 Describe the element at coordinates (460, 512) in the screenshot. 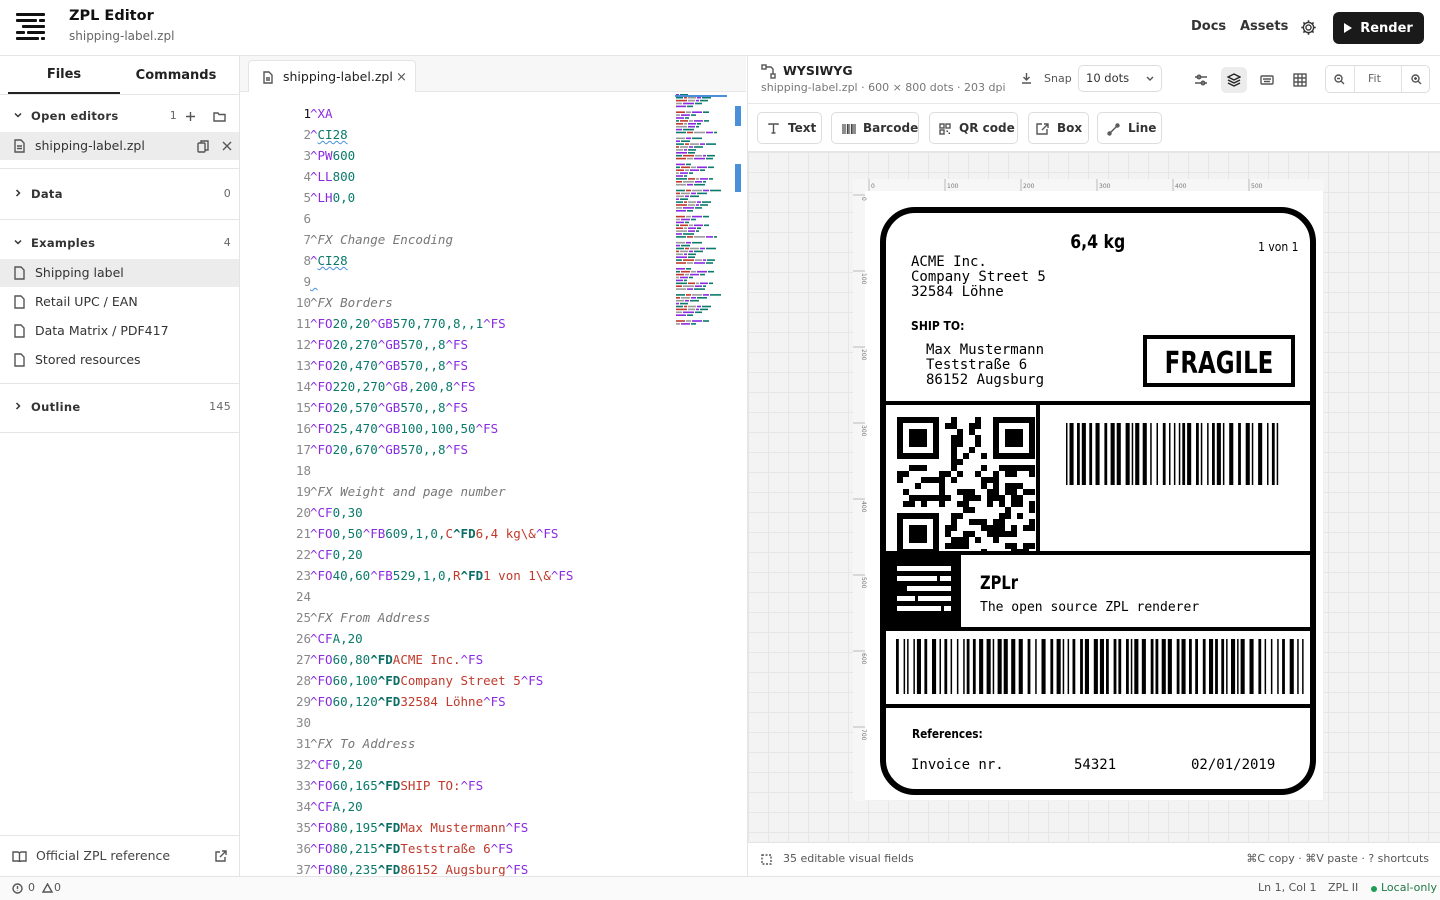

I see `code-line: 20 ^CF0,30` at that location.